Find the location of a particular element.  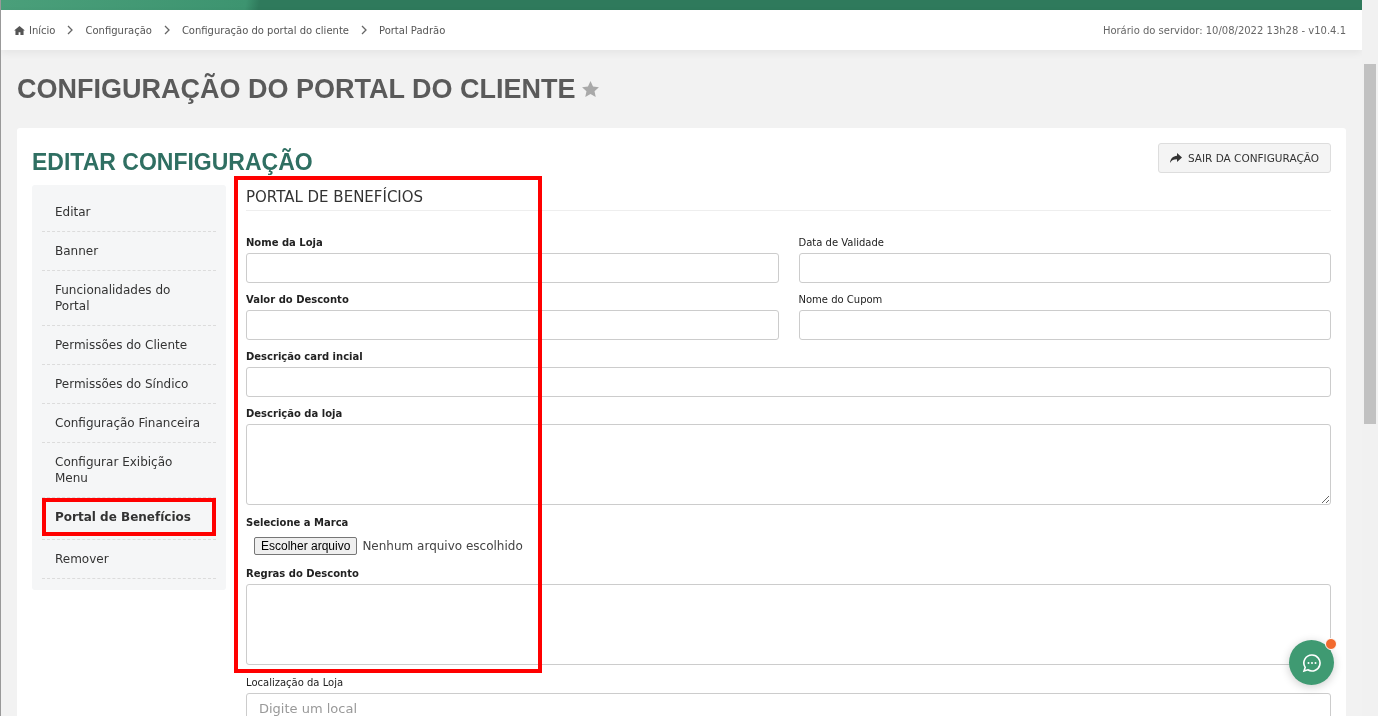

server-time: Horário do servidor: 10/08/2022 13h28 - v10.4.1 is located at coordinates (1224, 30).